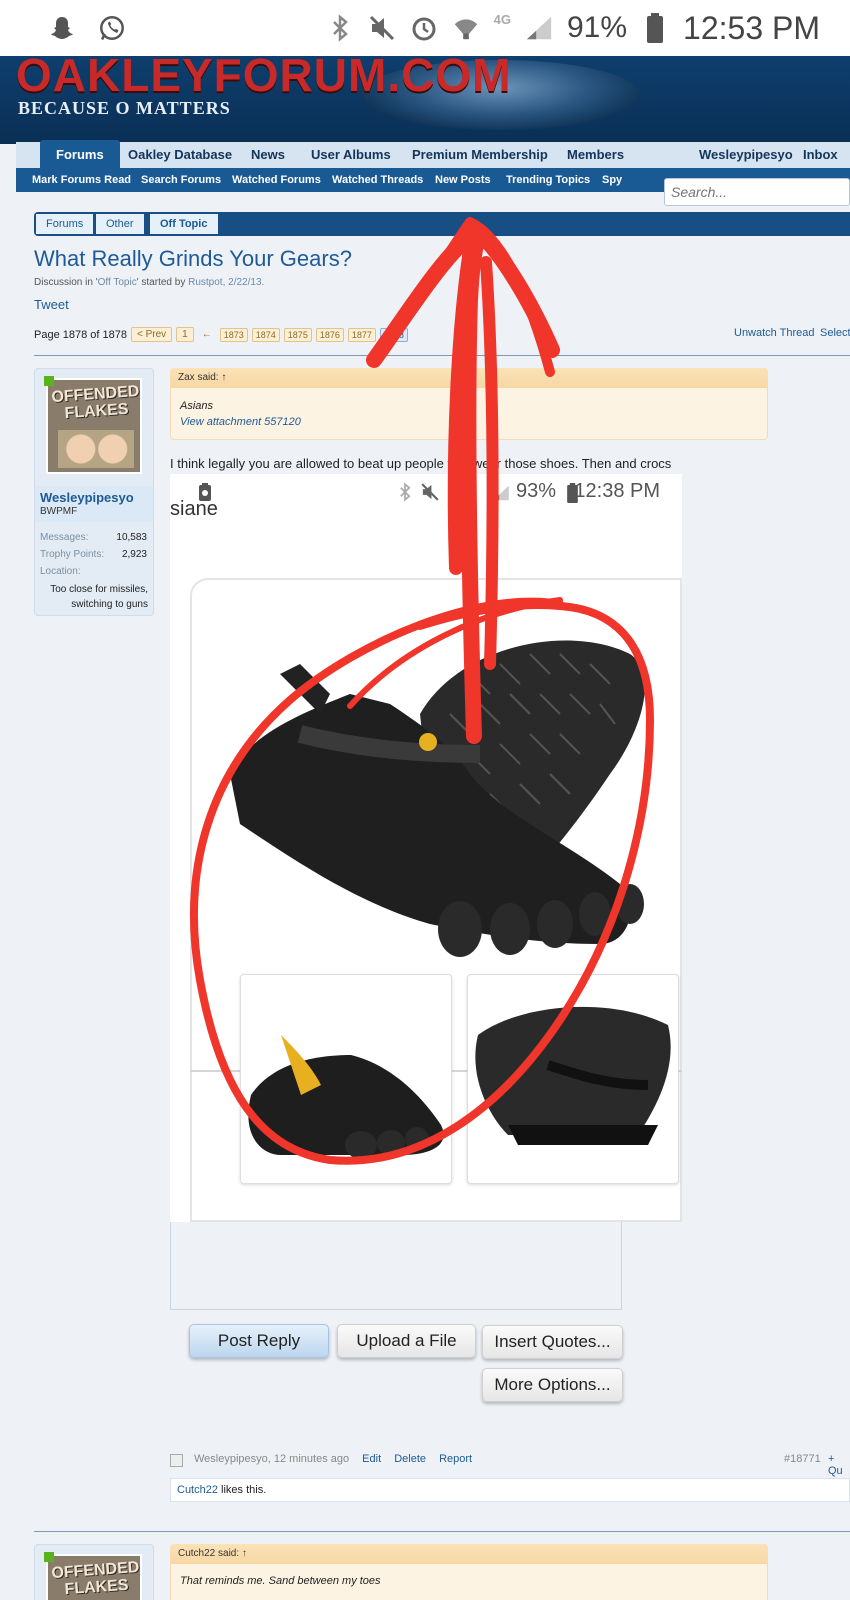  I want to click on tab-user-albums: User Albums, so click(351, 155).